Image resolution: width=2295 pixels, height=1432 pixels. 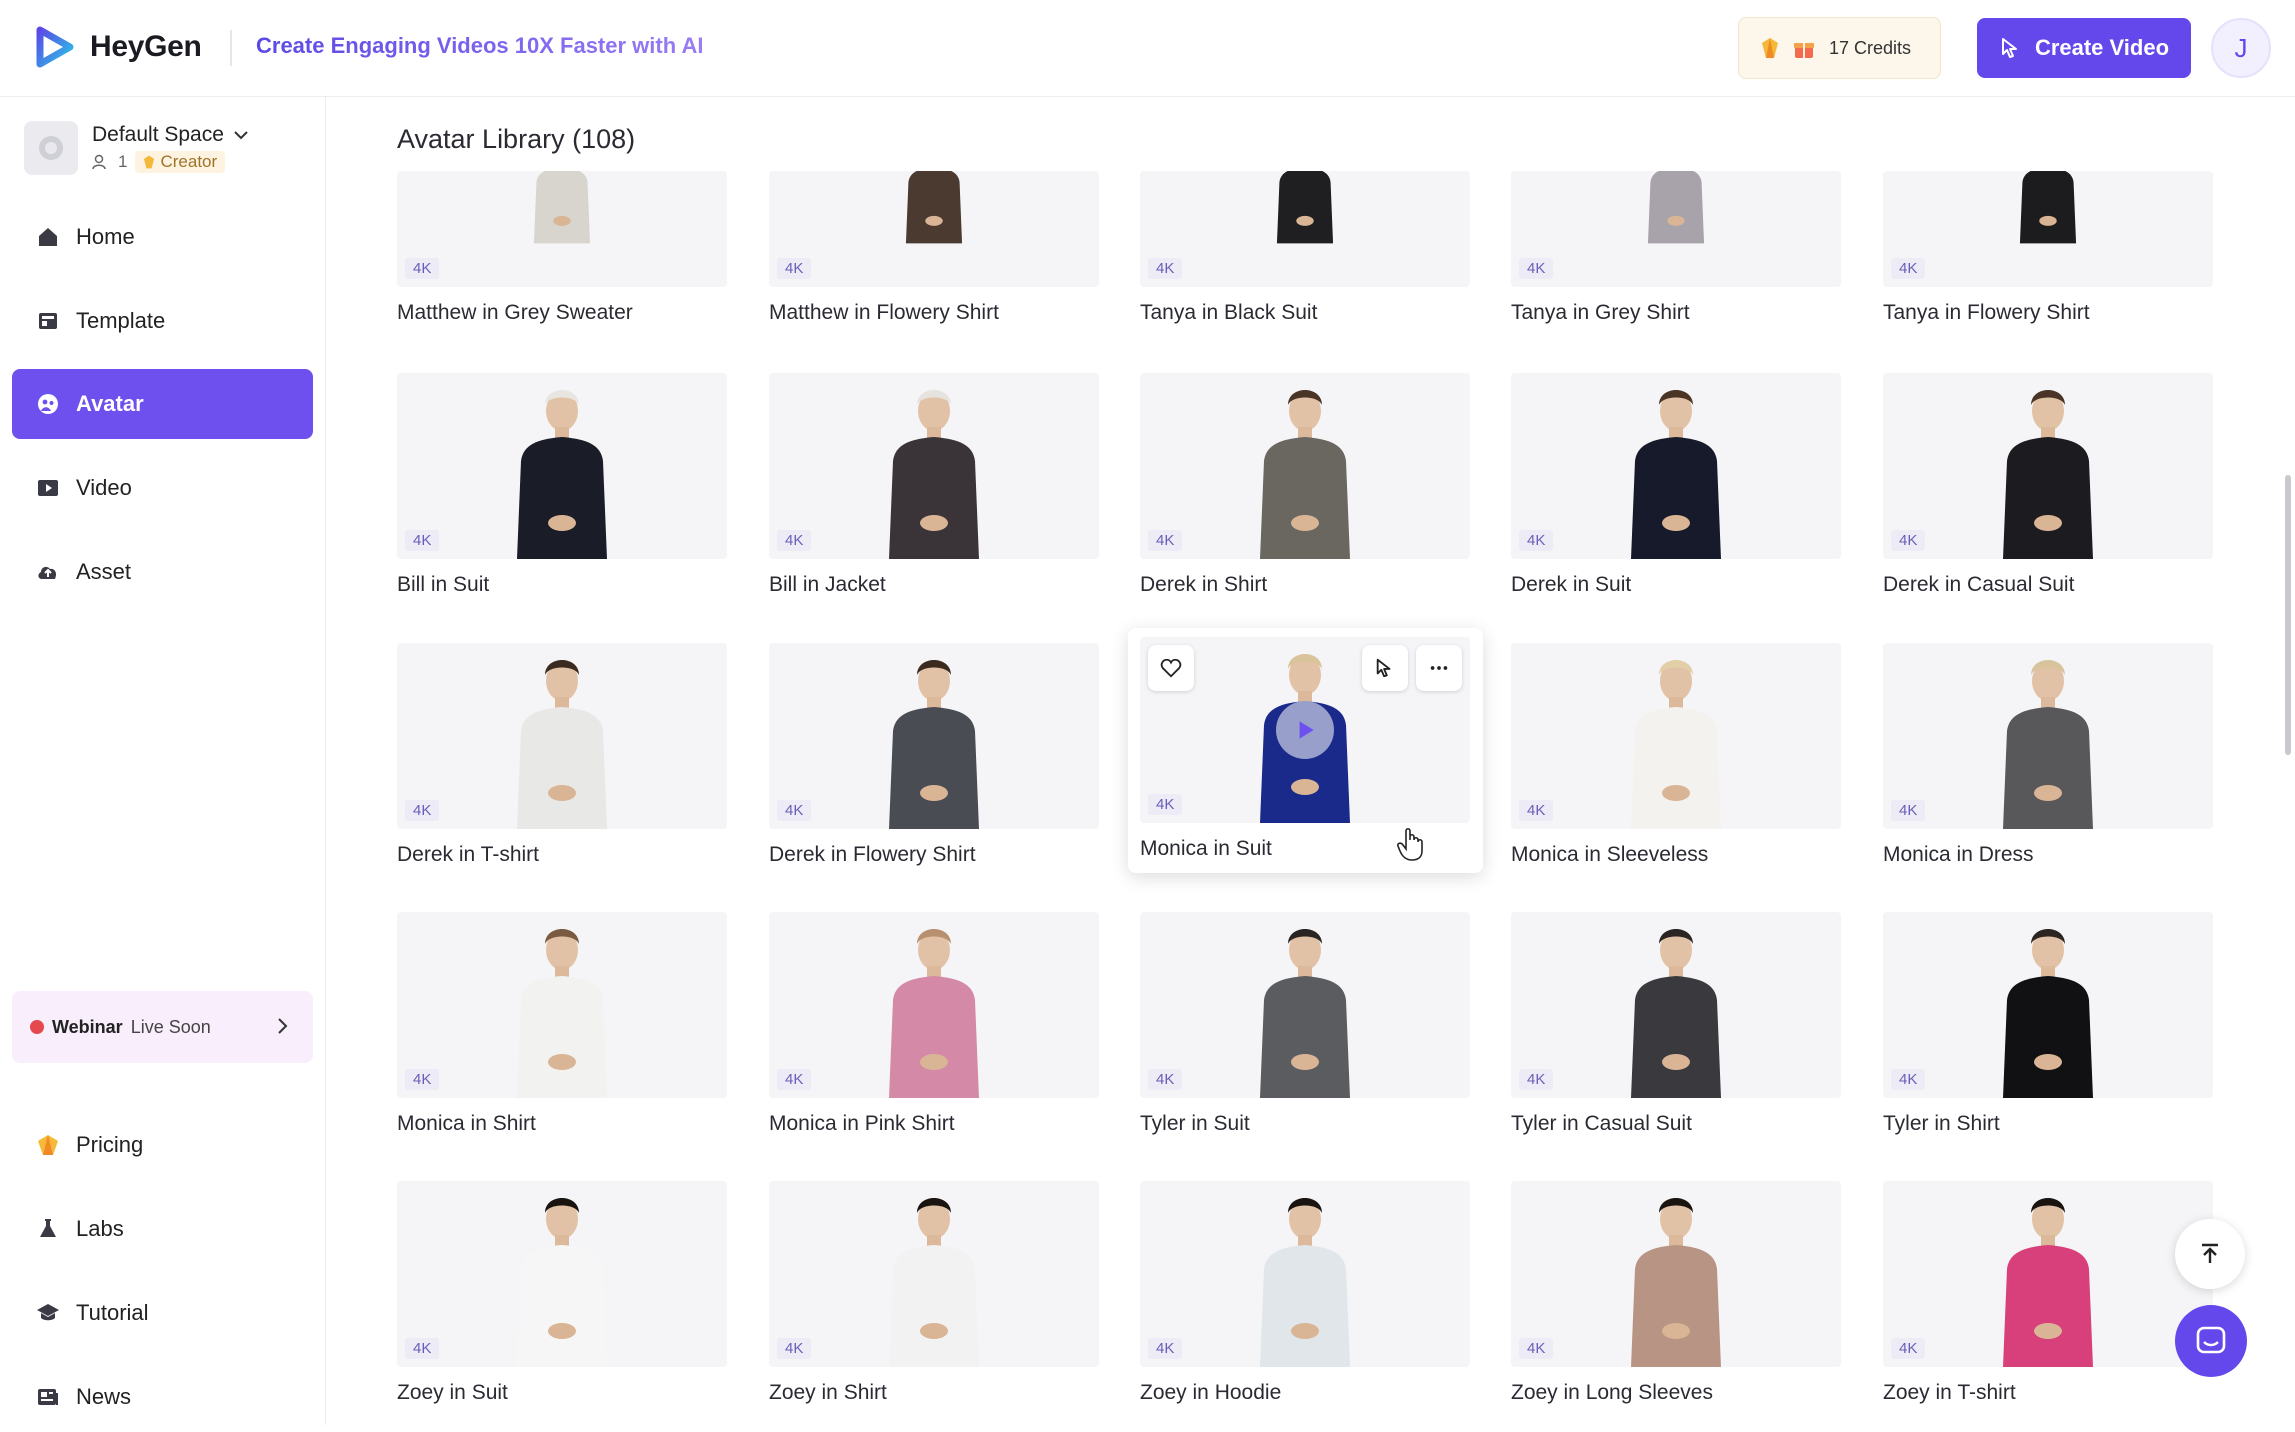 What do you see at coordinates (162, 488) in the screenshot?
I see `nav-item-video: Video` at bounding box center [162, 488].